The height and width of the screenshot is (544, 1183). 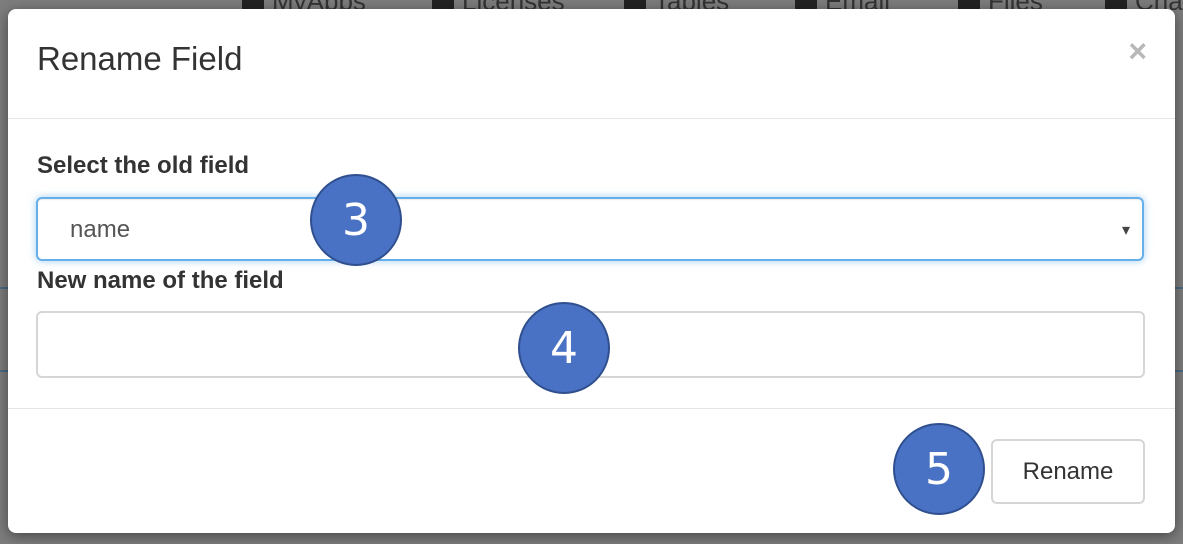 What do you see at coordinates (143, 165) in the screenshot?
I see `old-field-label: Select the old field` at bounding box center [143, 165].